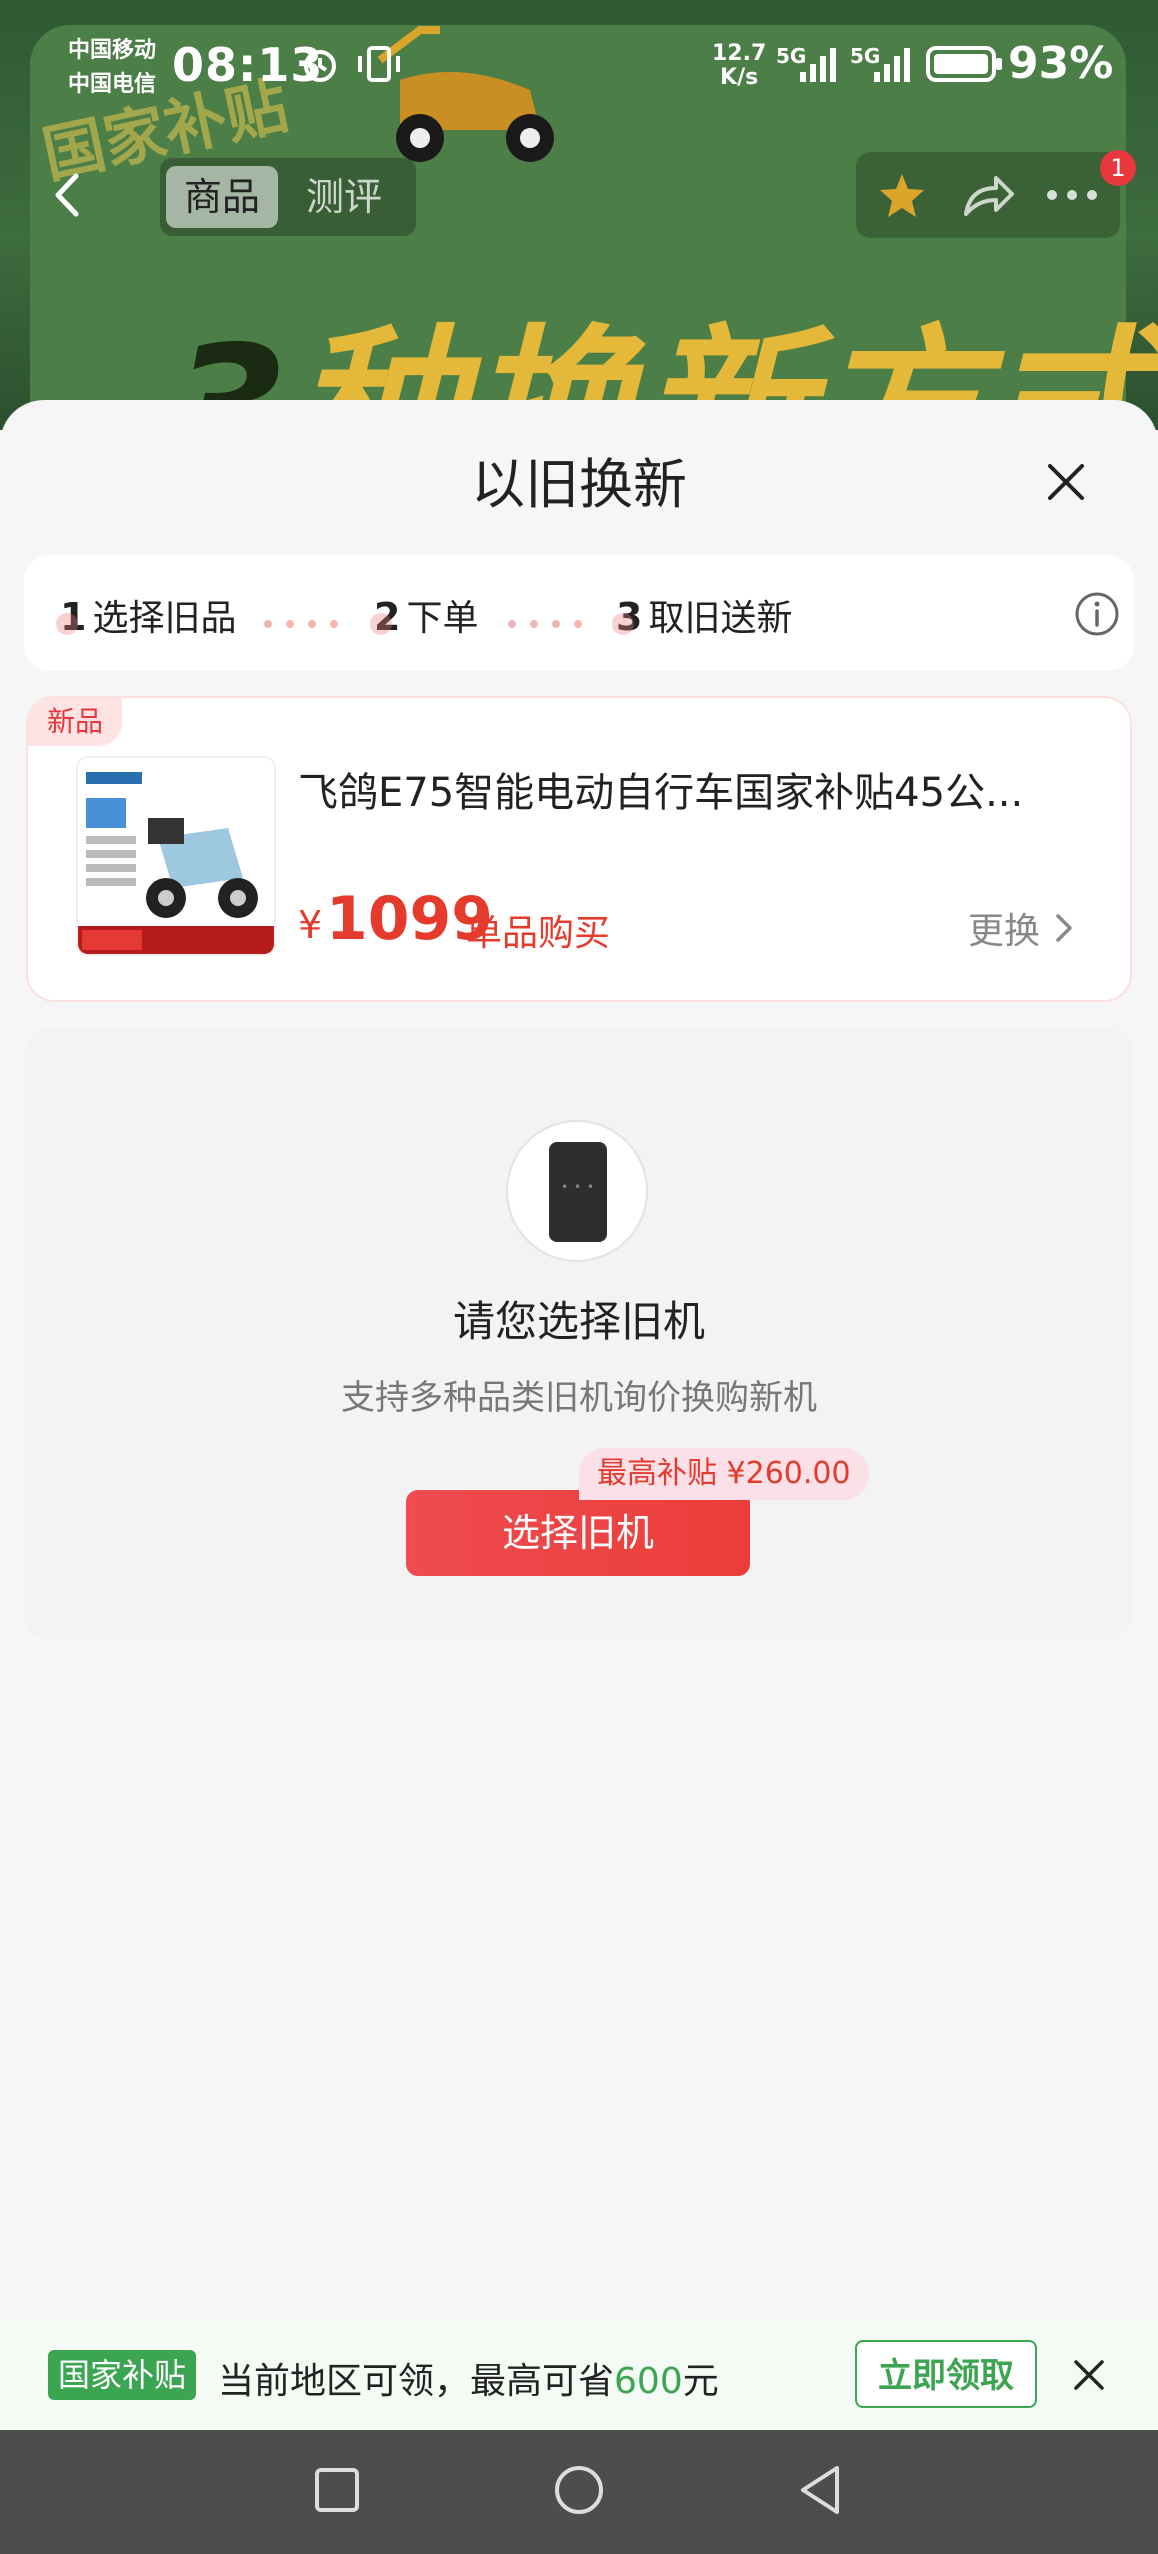 This screenshot has height=2554, width=1158. I want to click on step-2-number: 2, so click(387, 617).